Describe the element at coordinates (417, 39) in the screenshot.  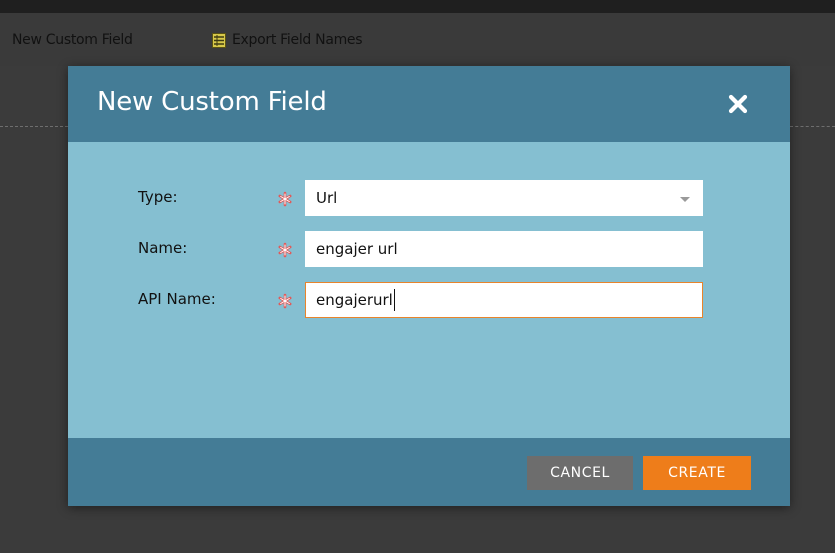
I see `toolbar: New Custom Field Export Field Names` at that location.